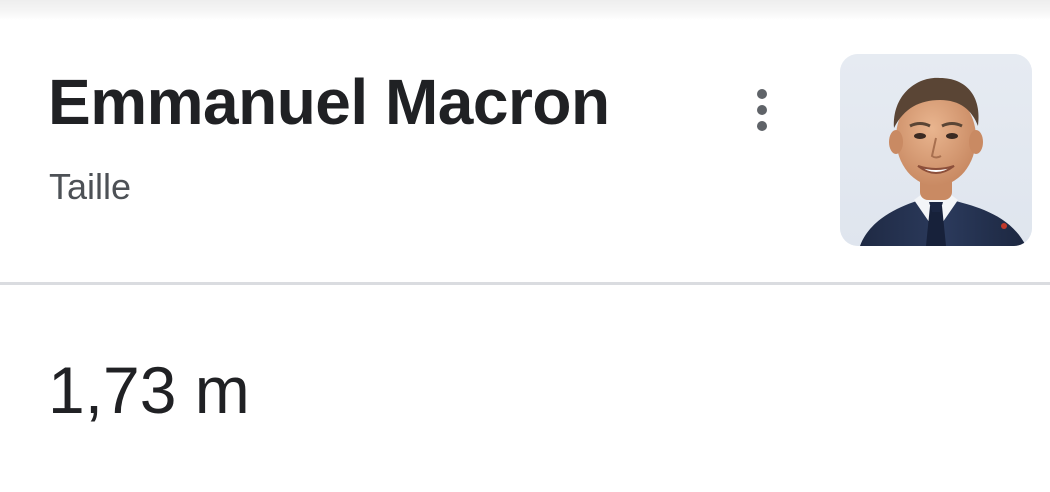 The width and height of the screenshot is (1050, 492). I want to click on entity-title: Emmanuel Macron, so click(329, 102).